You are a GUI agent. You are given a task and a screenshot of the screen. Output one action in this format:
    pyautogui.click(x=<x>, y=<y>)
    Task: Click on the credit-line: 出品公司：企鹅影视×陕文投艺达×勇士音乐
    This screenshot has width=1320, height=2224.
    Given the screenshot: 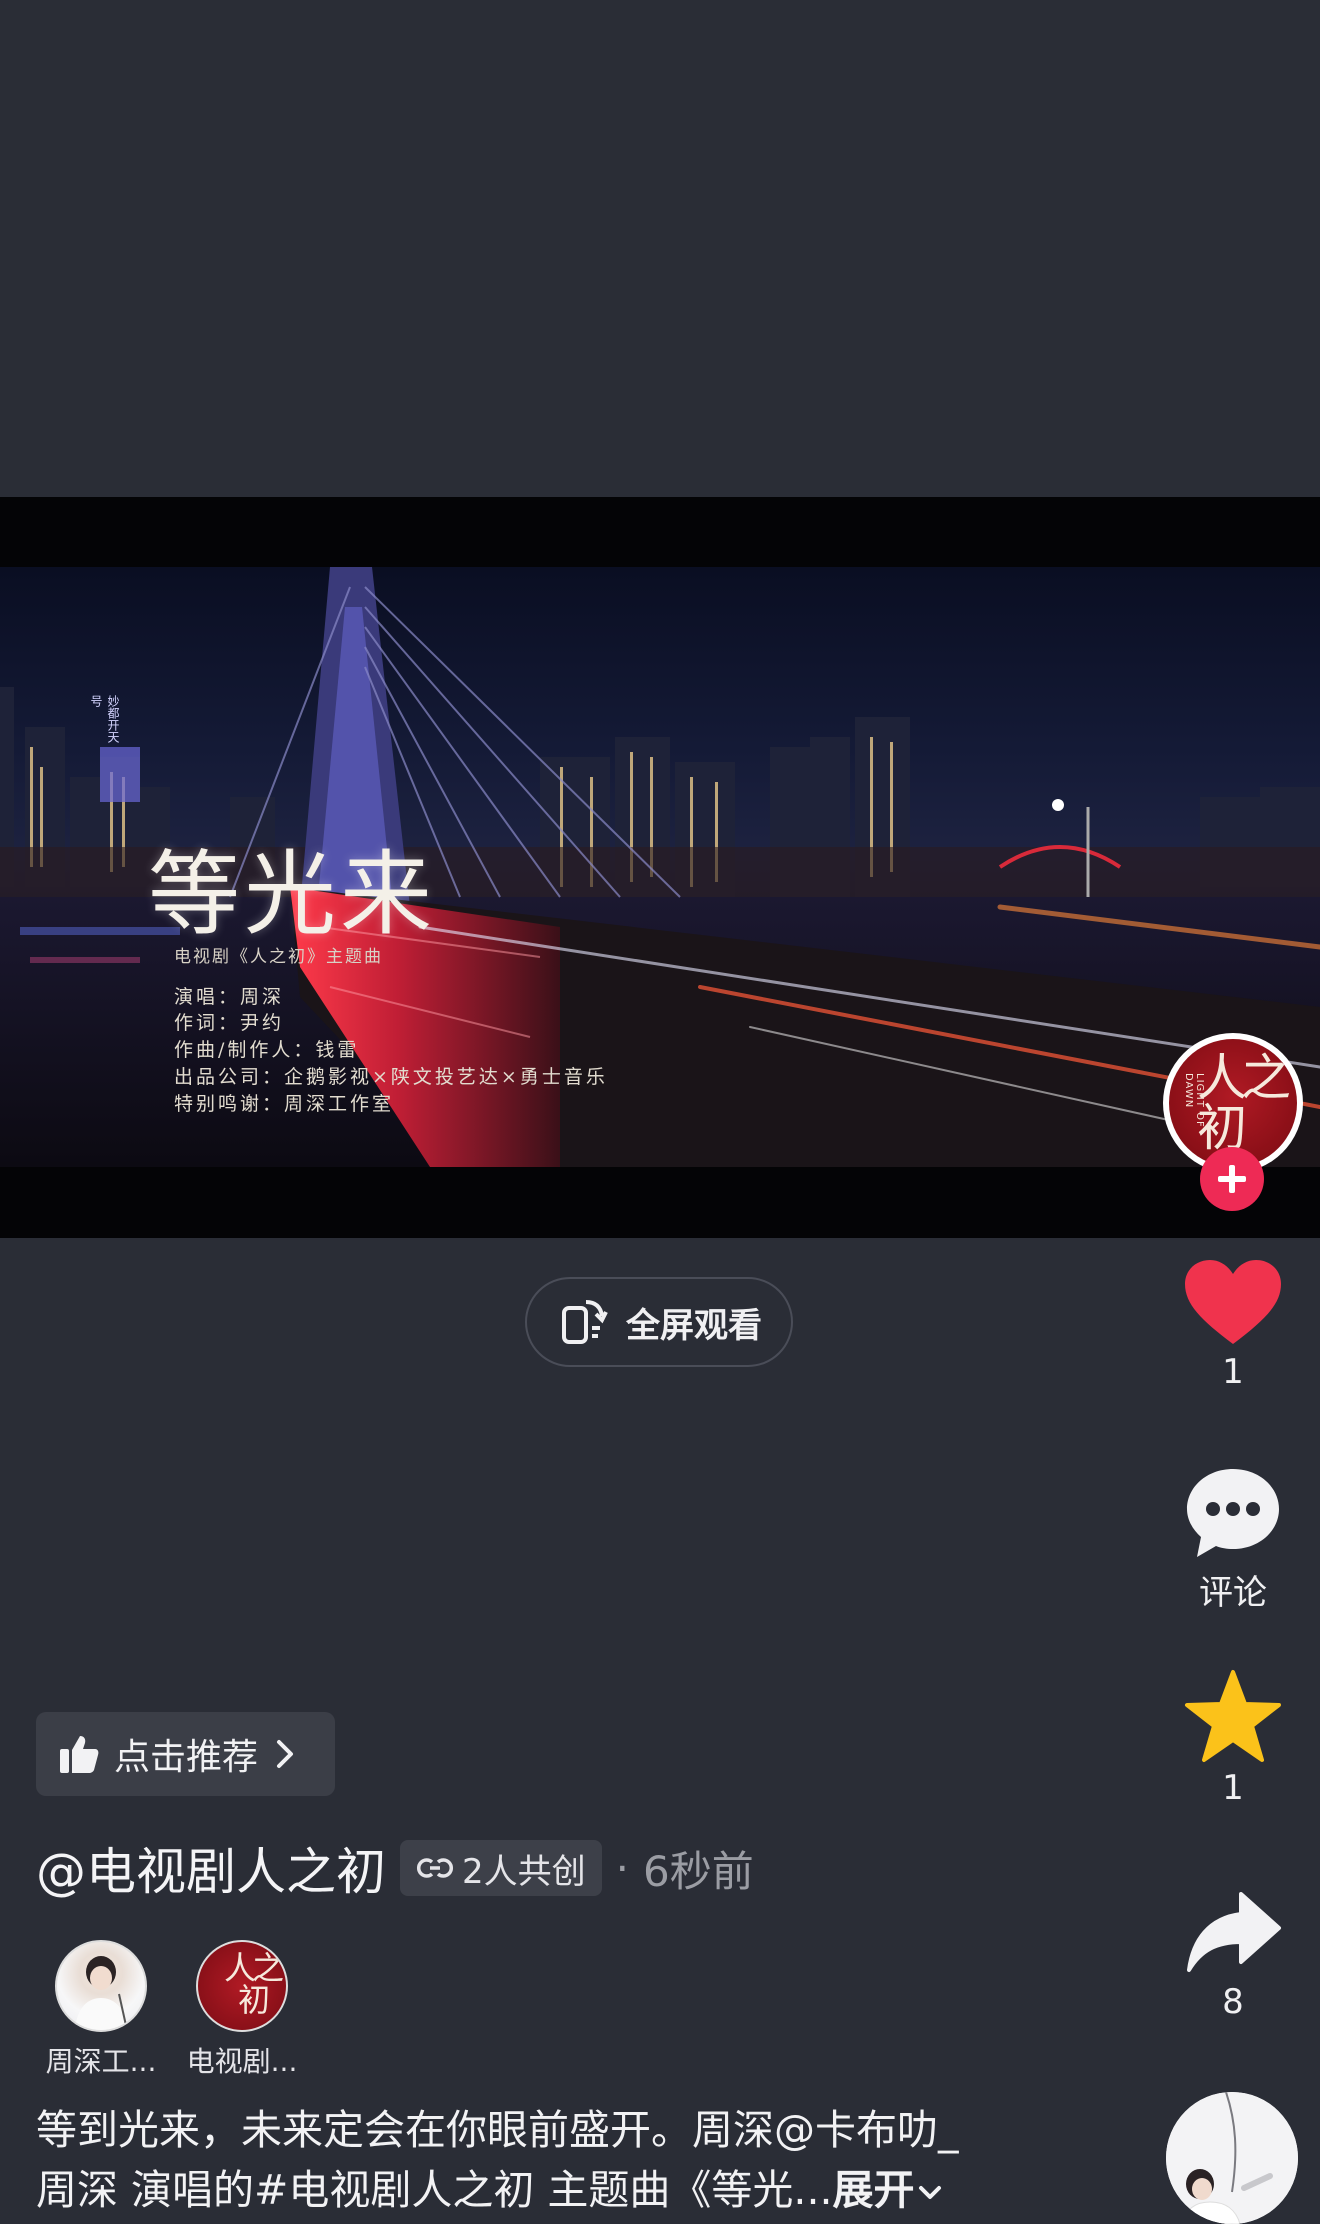 What is the action you would take?
    pyautogui.click(x=391, y=1077)
    